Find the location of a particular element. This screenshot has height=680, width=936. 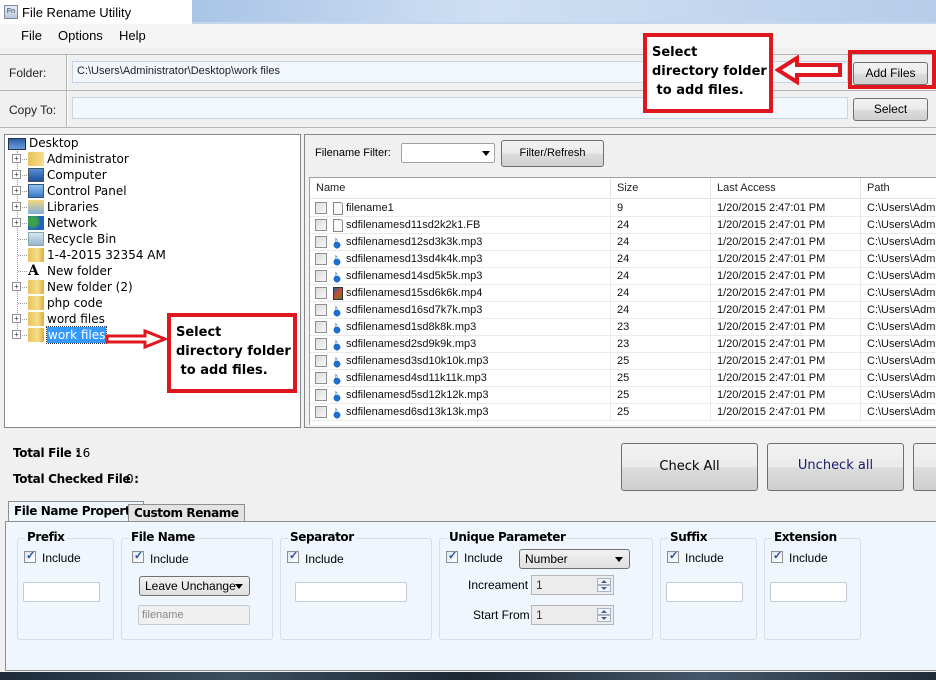

tree-item-label: Control Panel is located at coordinates (87, 191).